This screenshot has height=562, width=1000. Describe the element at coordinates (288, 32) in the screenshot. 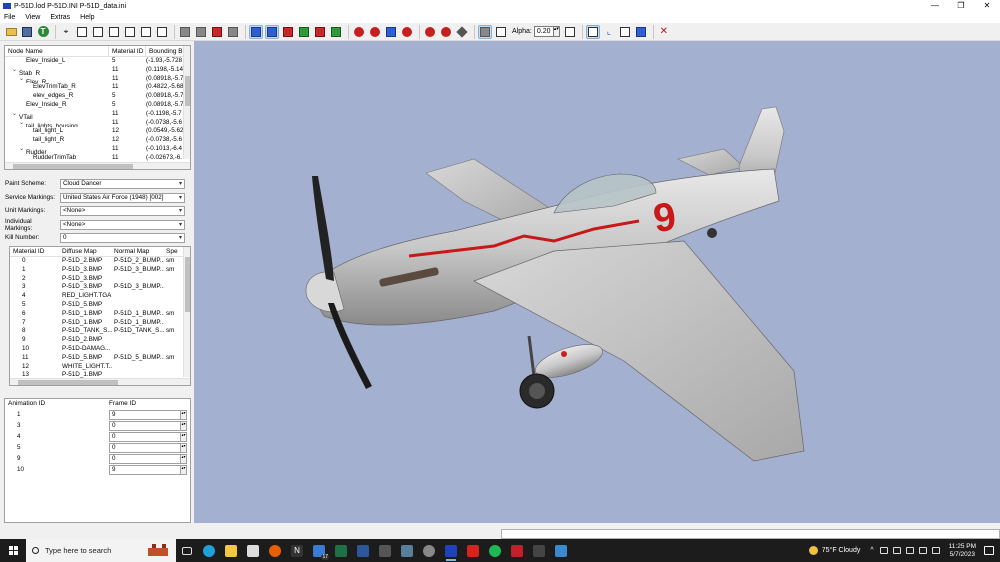

I see `render-red-button` at that location.